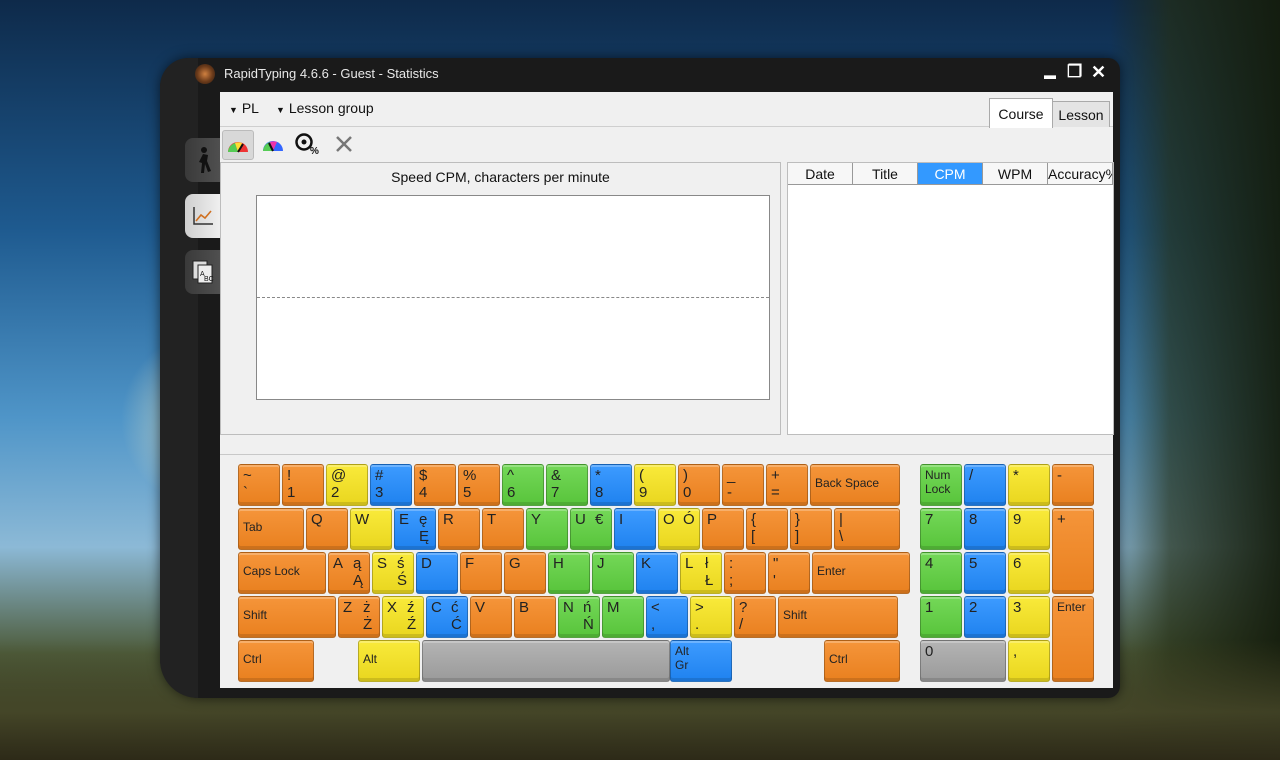 The image size is (1280, 760). Describe the element at coordinates (203, 160) in the screenshot. I see `sidebar-lessons-button` at that location.